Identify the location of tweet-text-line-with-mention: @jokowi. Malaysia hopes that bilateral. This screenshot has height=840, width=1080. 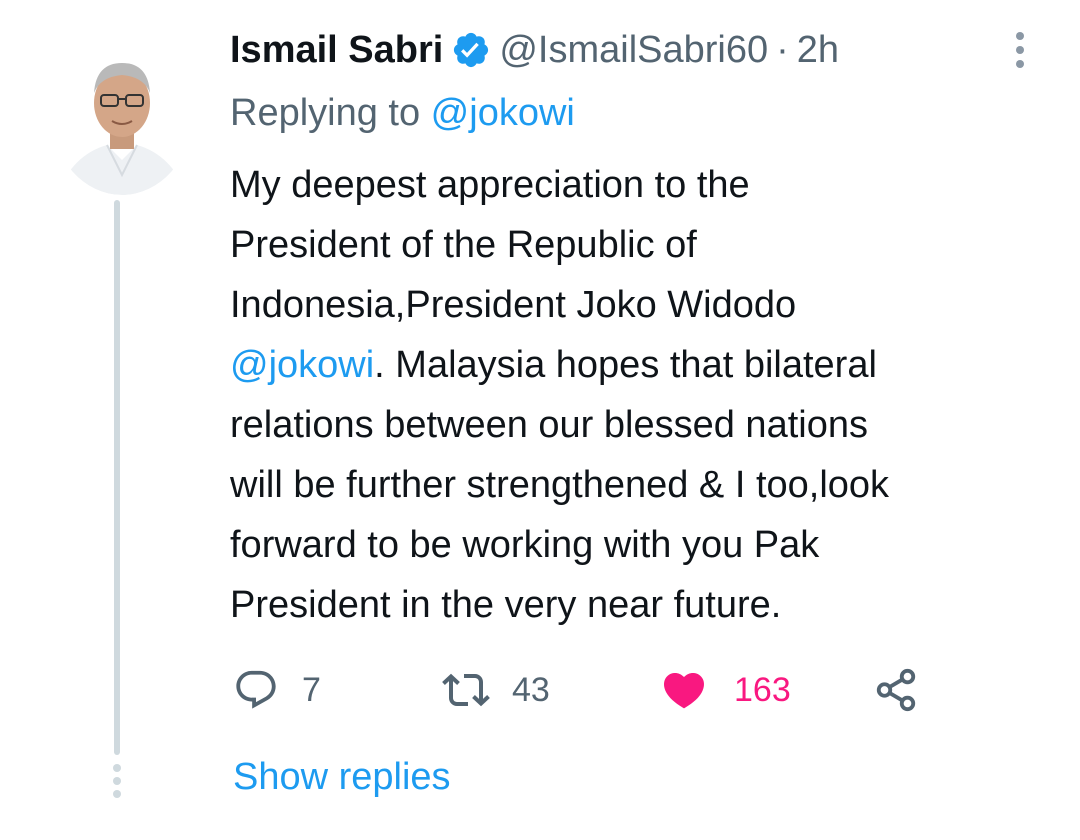
(630, 365).